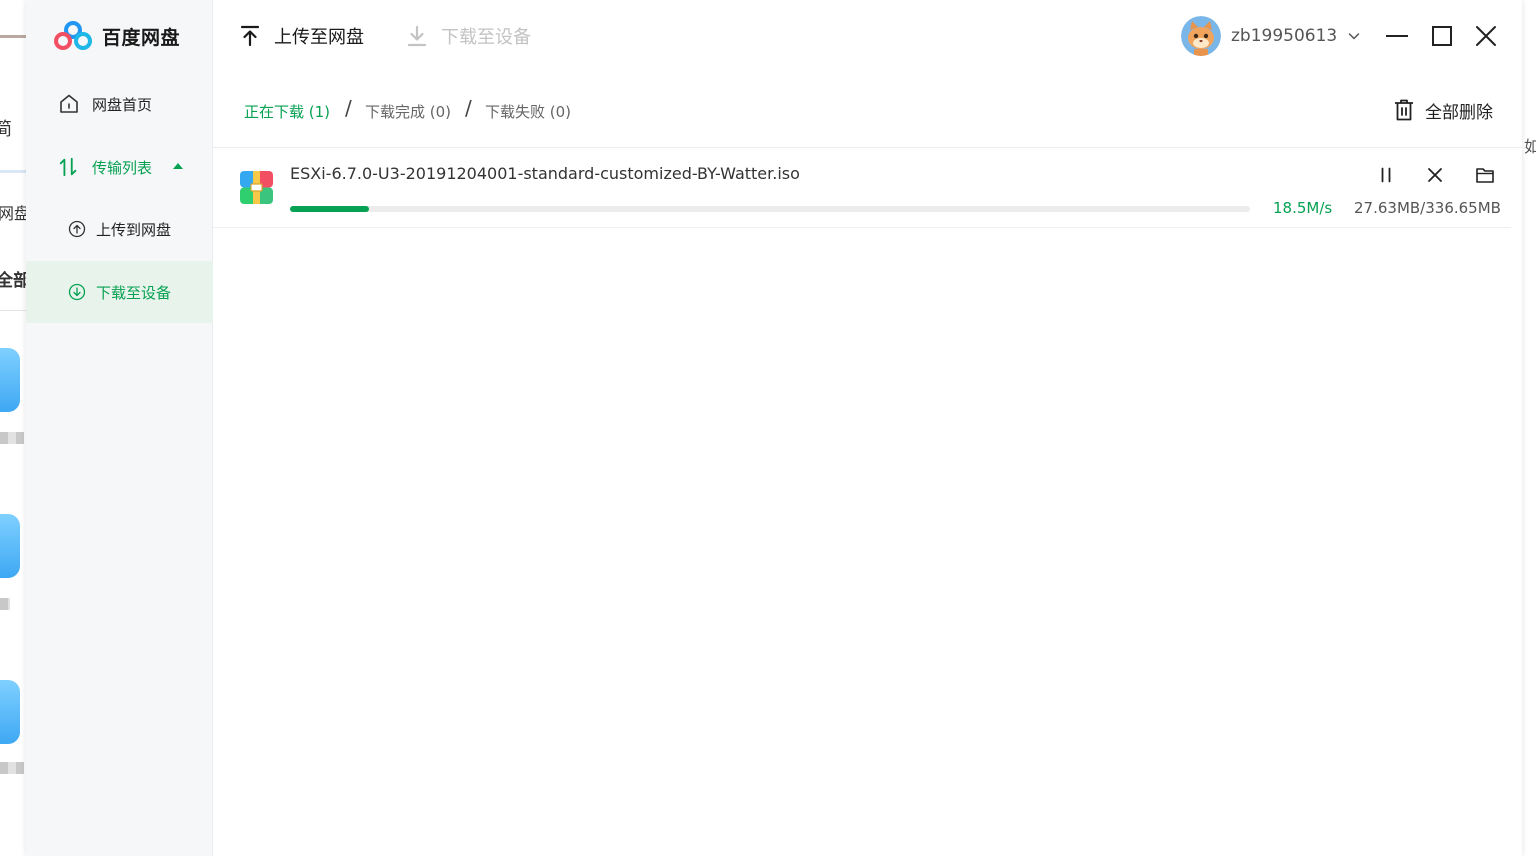  What do you see at coordinates (73, 35) in the screenshot?
I see `baidu-netdisk-logo-icon` at bounding box center [73, 35].